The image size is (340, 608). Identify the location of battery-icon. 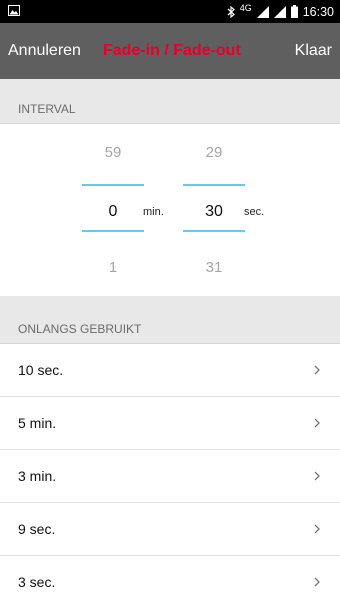
(294, 11).